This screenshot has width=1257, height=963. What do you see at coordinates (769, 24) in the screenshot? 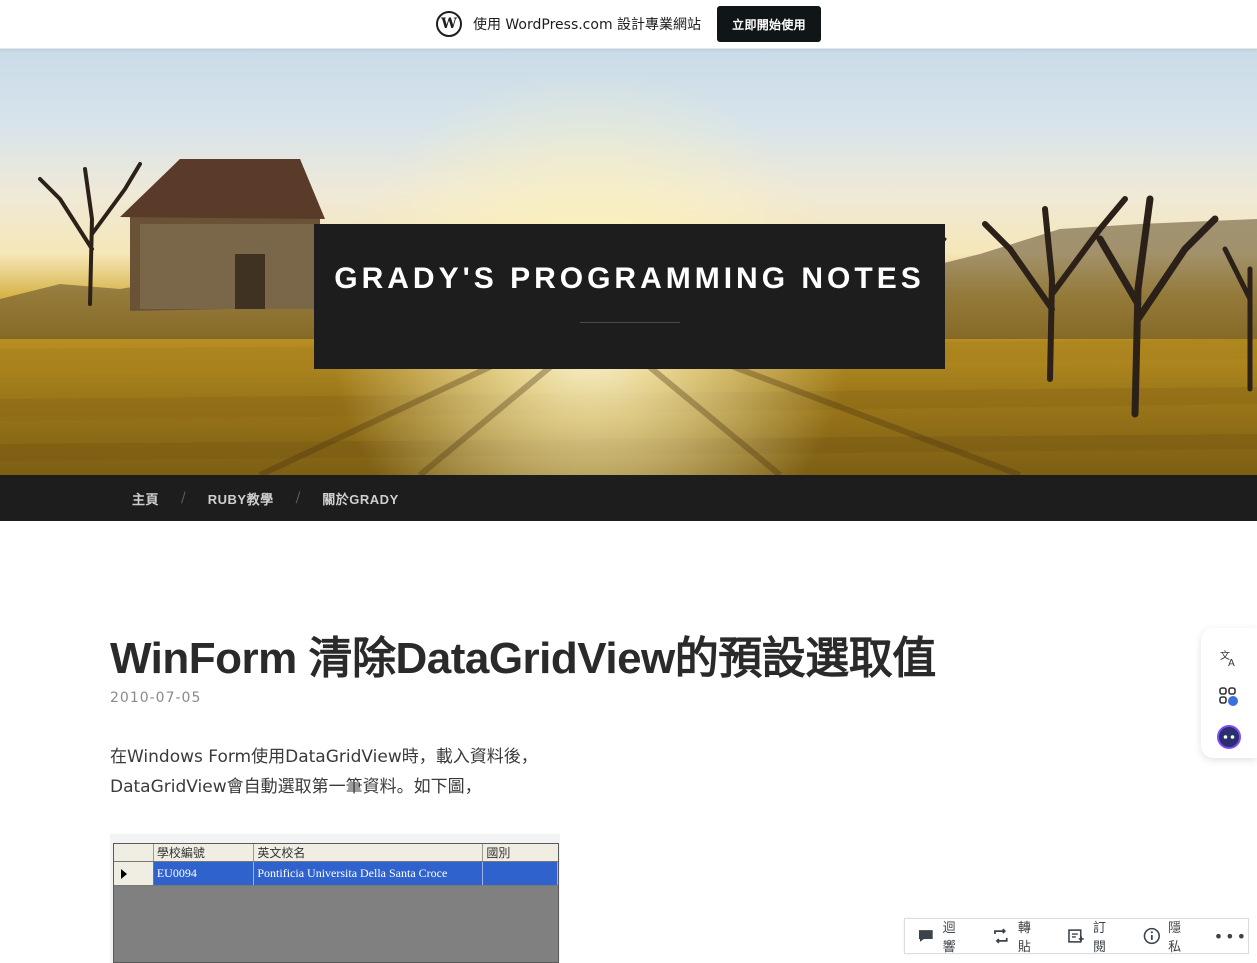
I see `get-started-button: 立即開始使用` at bounding box center [769, 24].